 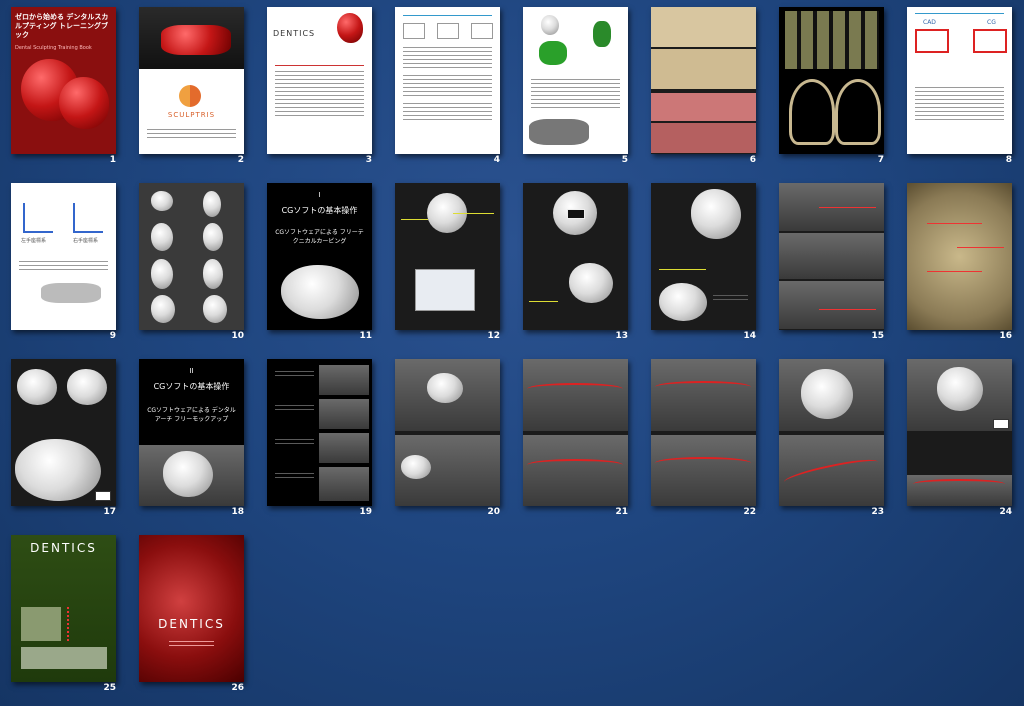 I want to click on tooth-arch-image, so click(x=812, y=112).